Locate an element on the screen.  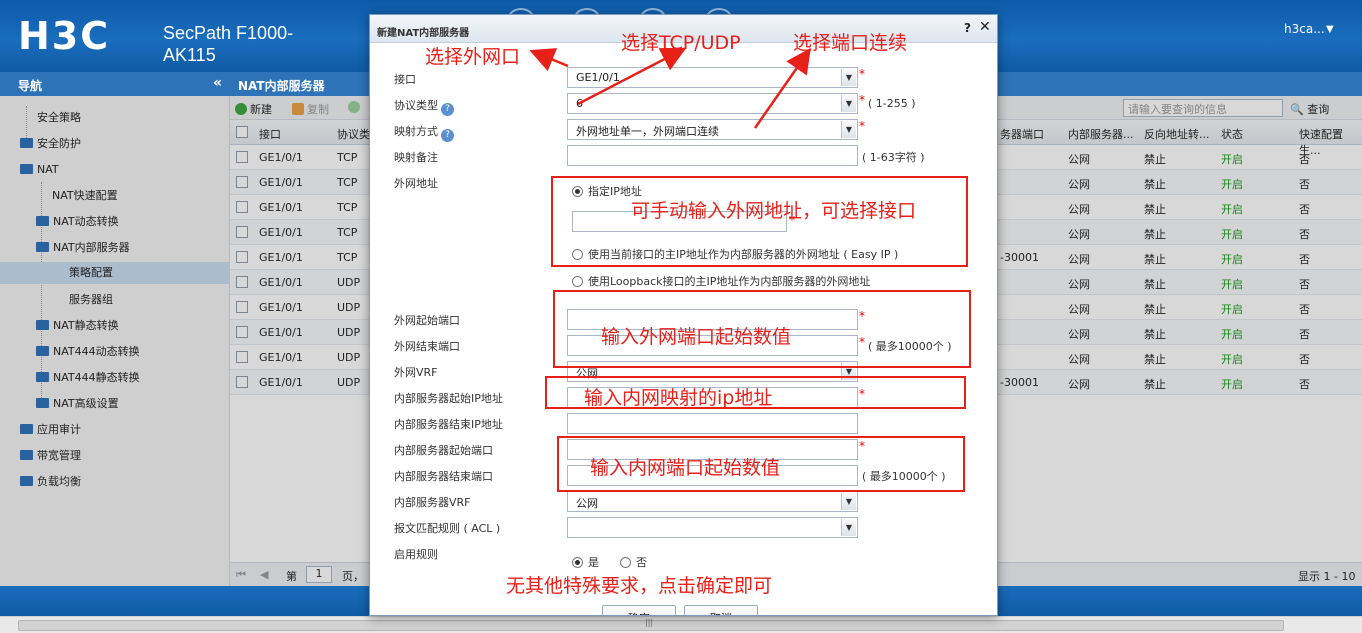
int-port-end-label: 内部服务器结束端口 is located at coordinates (443, 476).